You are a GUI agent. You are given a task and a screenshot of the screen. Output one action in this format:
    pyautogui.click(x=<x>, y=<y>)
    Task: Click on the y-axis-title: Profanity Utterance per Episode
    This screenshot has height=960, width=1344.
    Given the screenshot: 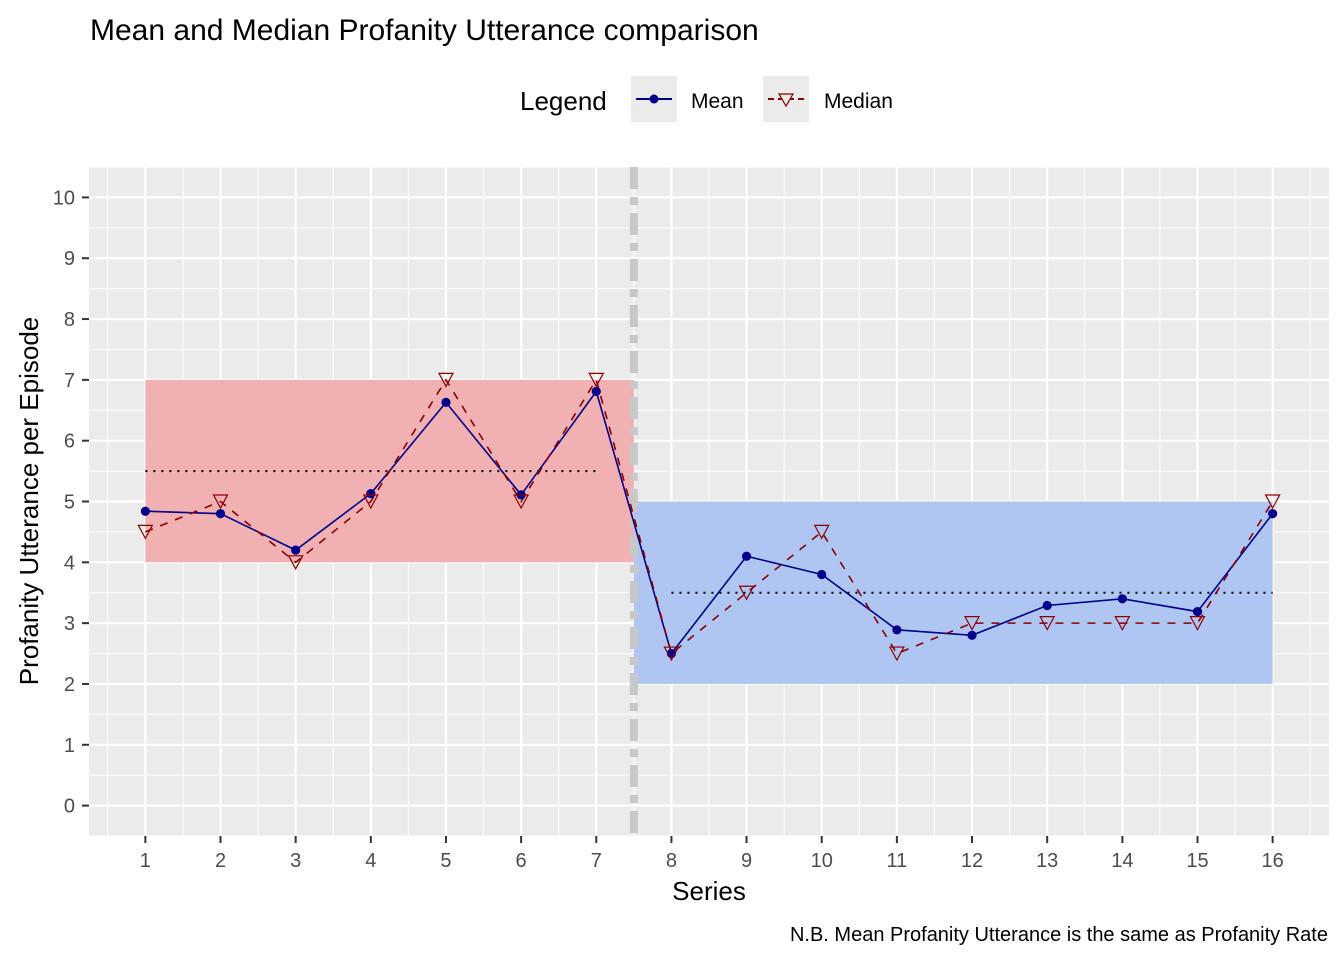 What is the action you would take?
    pyautogui.click(x=29, y=501)
    